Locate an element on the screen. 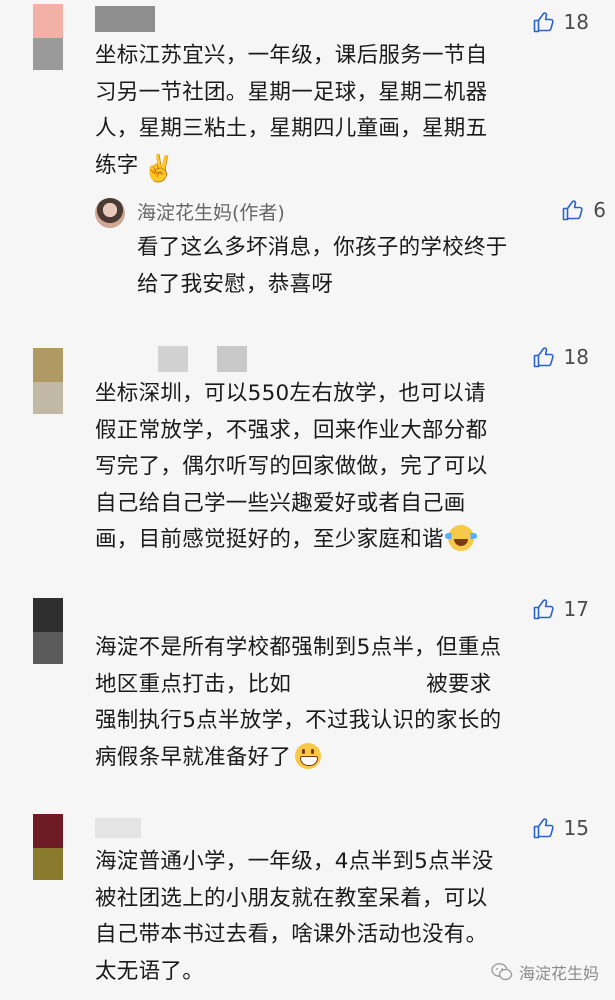 The image size is (615, 1000). author-name: 海淀花生妈(作者) is located at coordinates (211, 211).